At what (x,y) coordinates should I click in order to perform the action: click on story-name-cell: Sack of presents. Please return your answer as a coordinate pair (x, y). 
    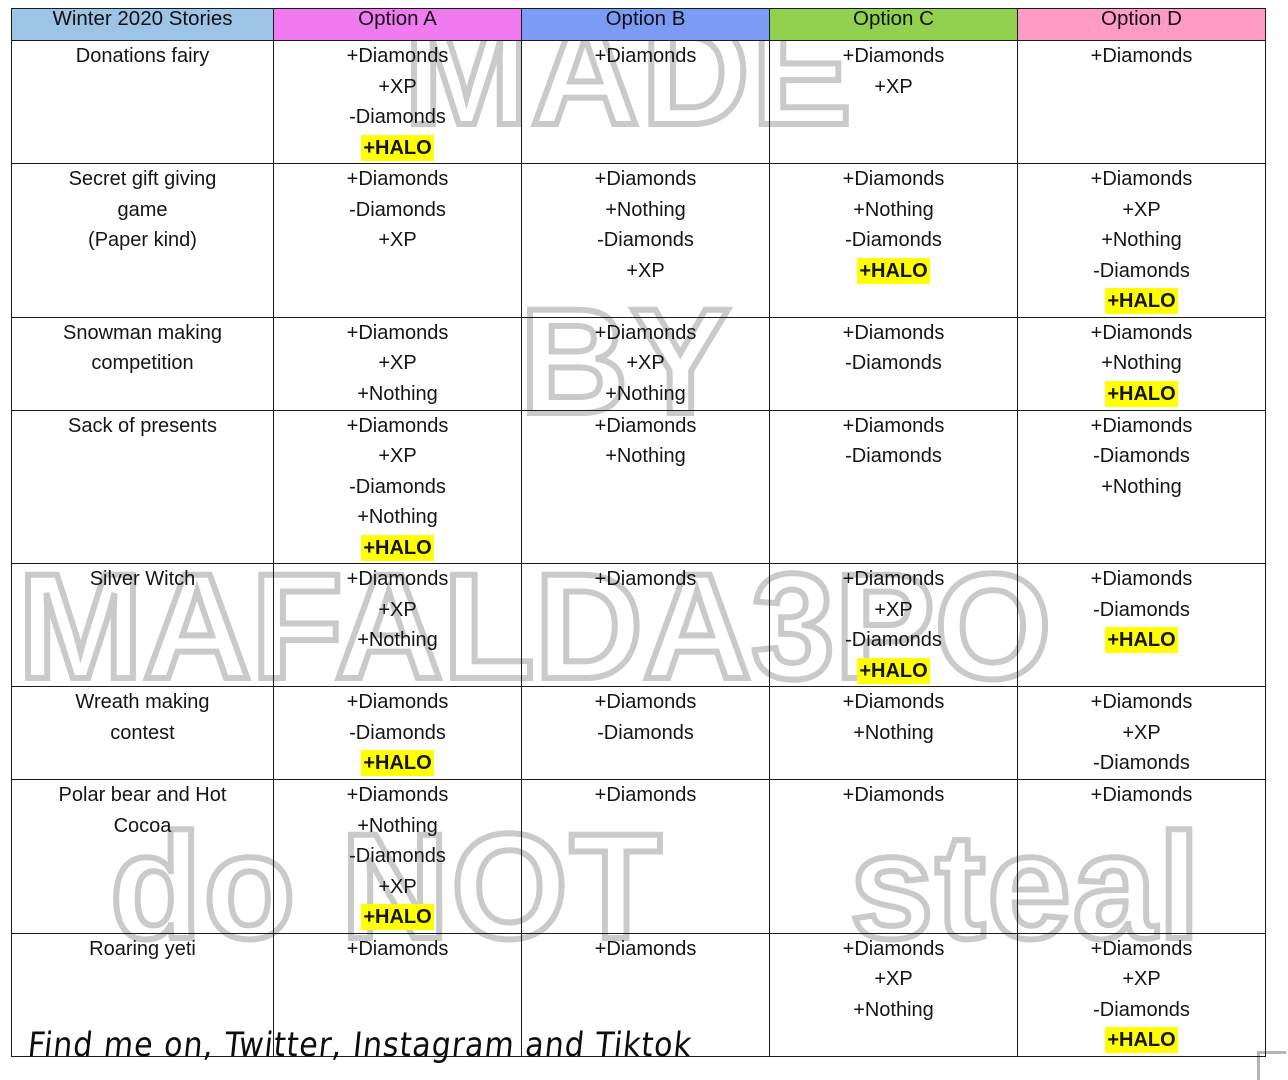
    Looking at the image, I should click on (142, 486).